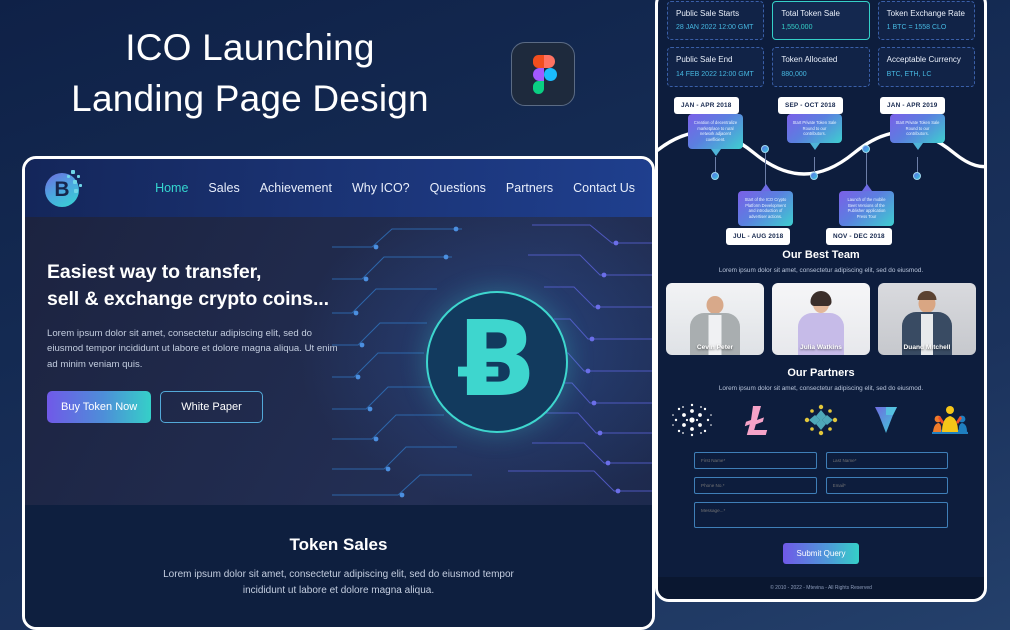 The height and width of the screenshot is (630, 1010). Describe the element at coordinates (704, 60) in the screenshot. I see `card-label: Public Sale End` at that location.